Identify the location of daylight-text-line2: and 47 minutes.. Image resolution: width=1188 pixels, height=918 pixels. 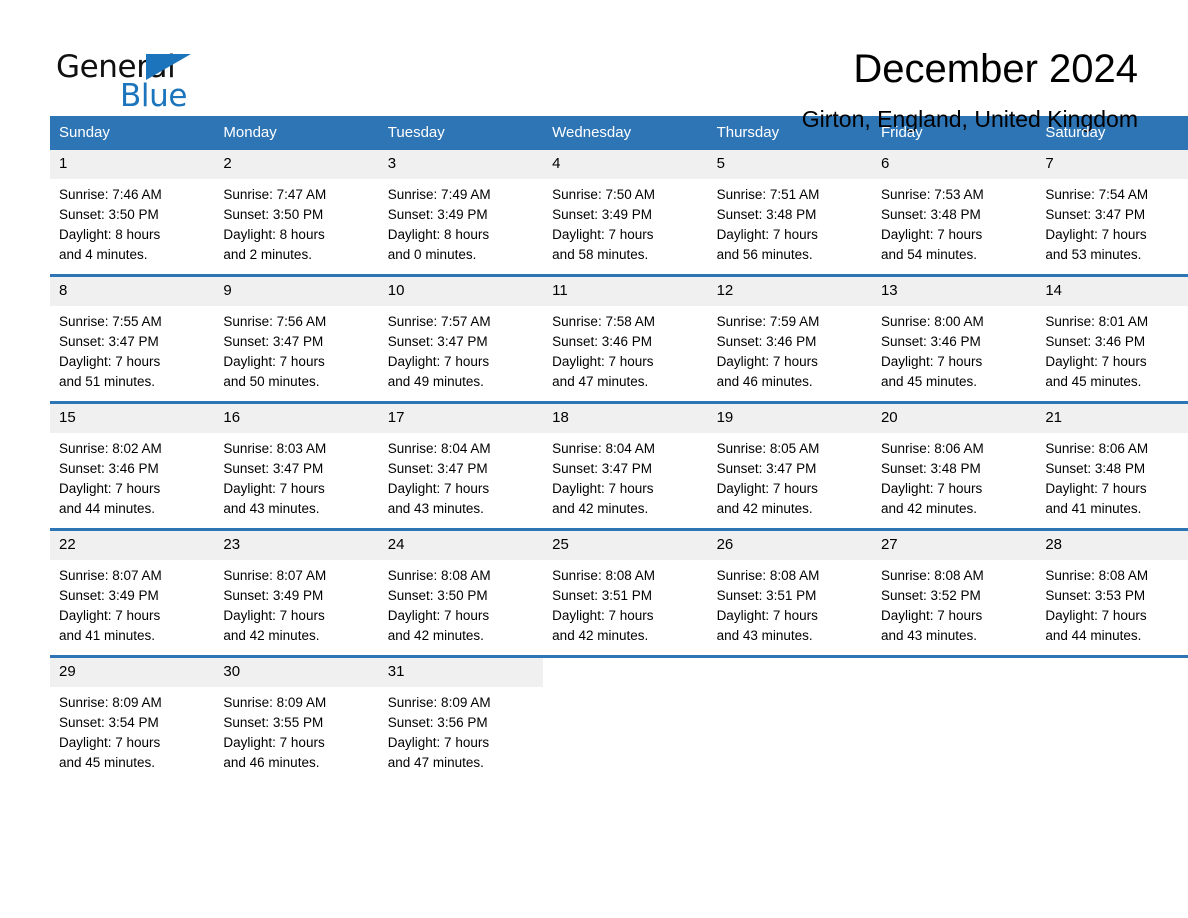
(435, 762).